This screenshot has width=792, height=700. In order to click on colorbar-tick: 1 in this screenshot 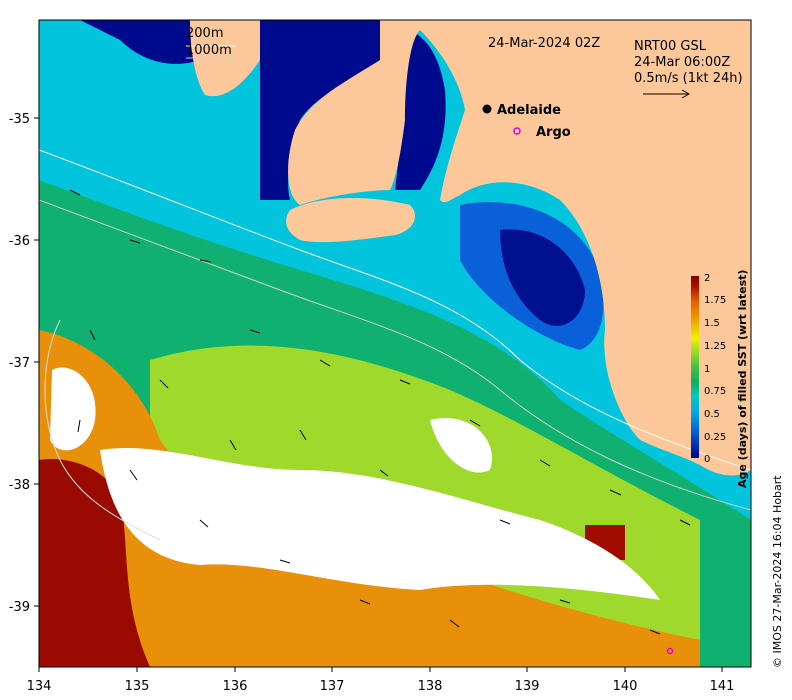, I will do `click(707, 369)`.